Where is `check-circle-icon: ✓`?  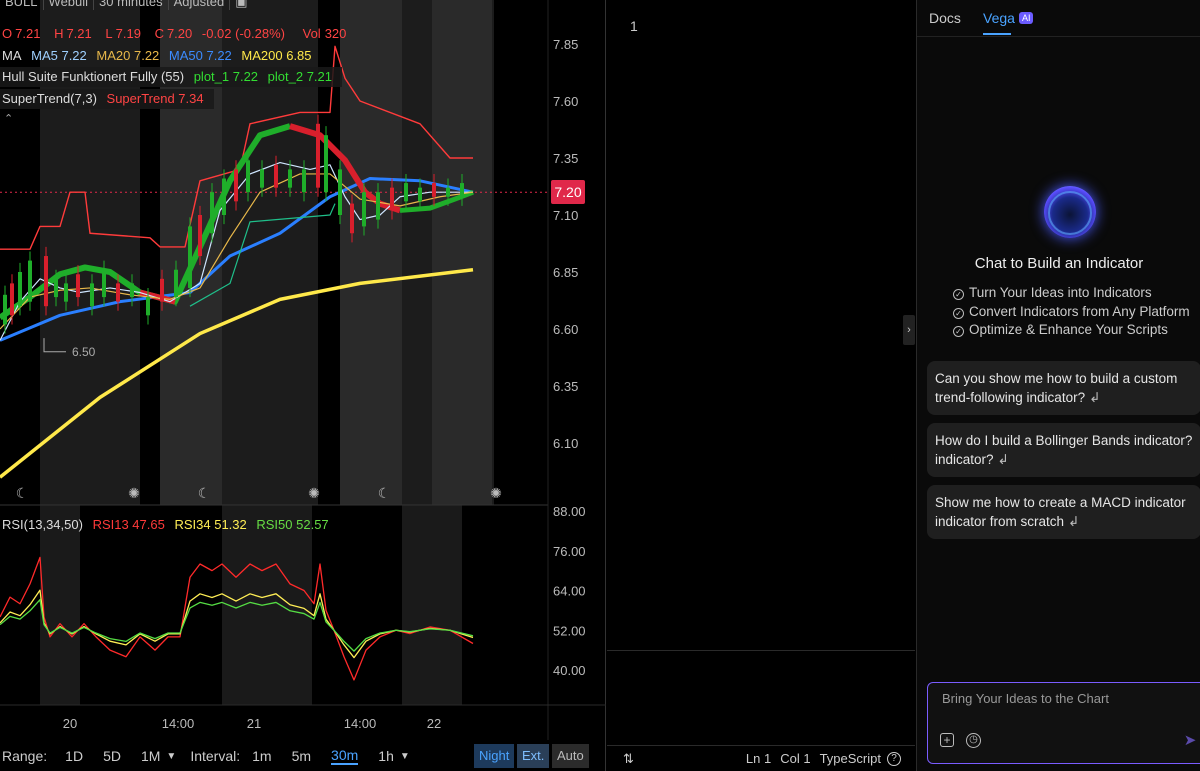
check-circle-icon: ✓ is located at coordinates (958, 331).